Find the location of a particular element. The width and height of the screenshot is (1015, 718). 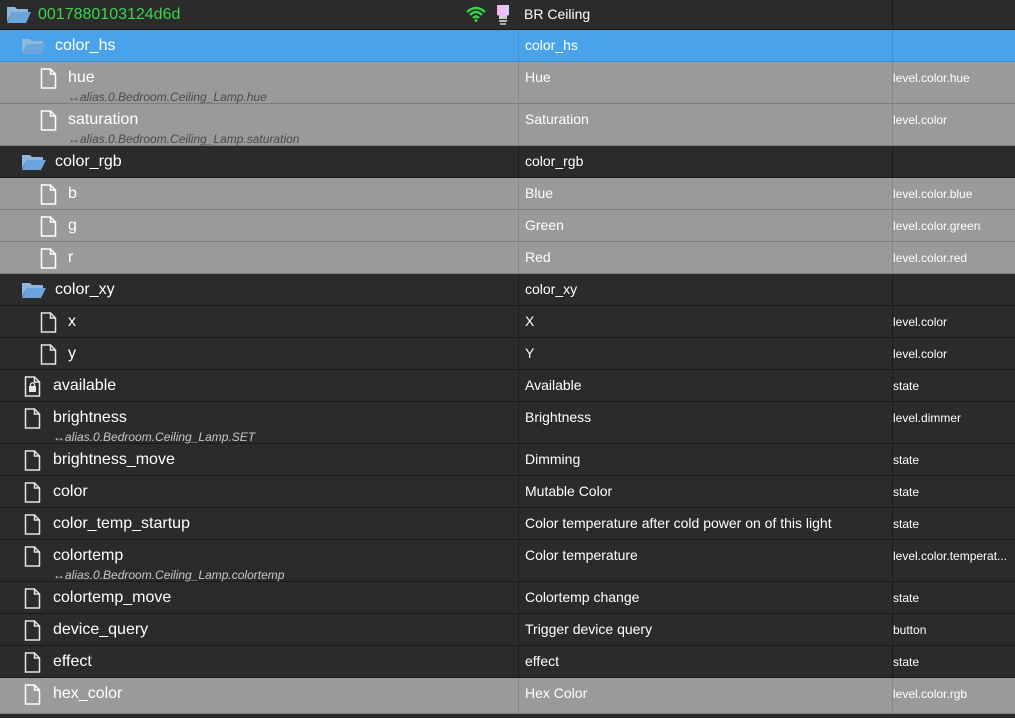

alias-link: ↔alias.0.Bedroom.Ceiling_Lamp.colortemp is located at coordinates (168, 575).